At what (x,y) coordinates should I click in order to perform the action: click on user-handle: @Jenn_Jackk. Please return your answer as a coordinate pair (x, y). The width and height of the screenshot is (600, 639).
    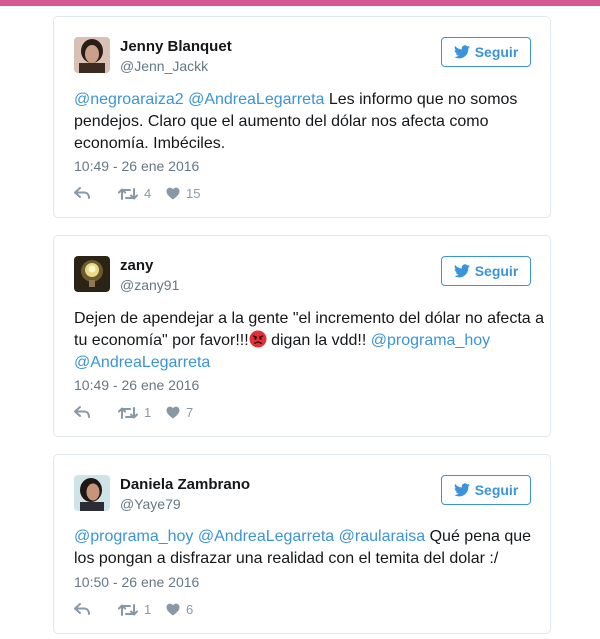
    Looking at the image, I should click on (164, 66).